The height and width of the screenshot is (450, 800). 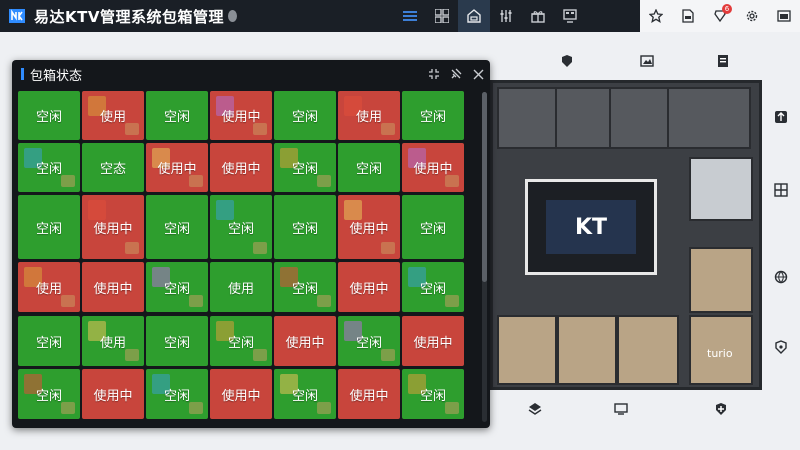 I want to click on collapse-button, so click(x=434, y=74).